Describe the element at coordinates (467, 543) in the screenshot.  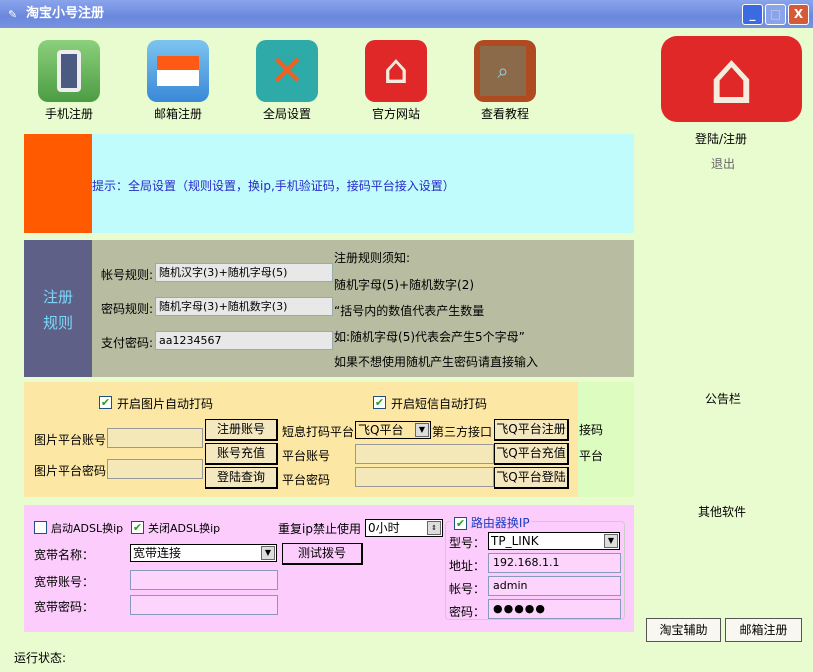
I see `router-model-label: 型号：` at that location.